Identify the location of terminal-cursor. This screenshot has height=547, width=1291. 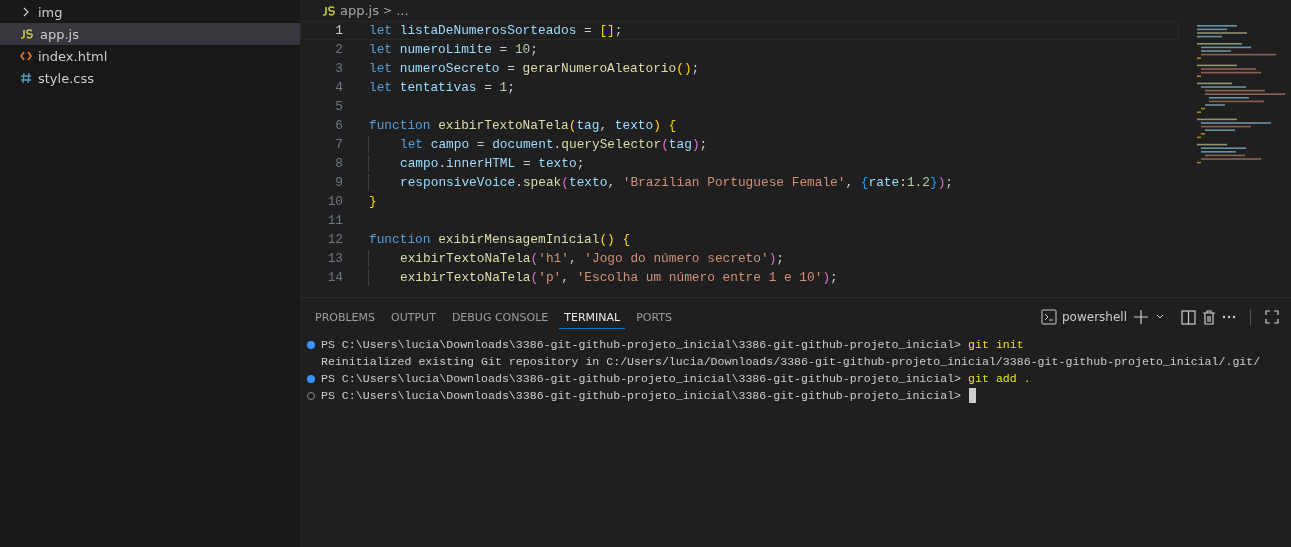
(973, 395).